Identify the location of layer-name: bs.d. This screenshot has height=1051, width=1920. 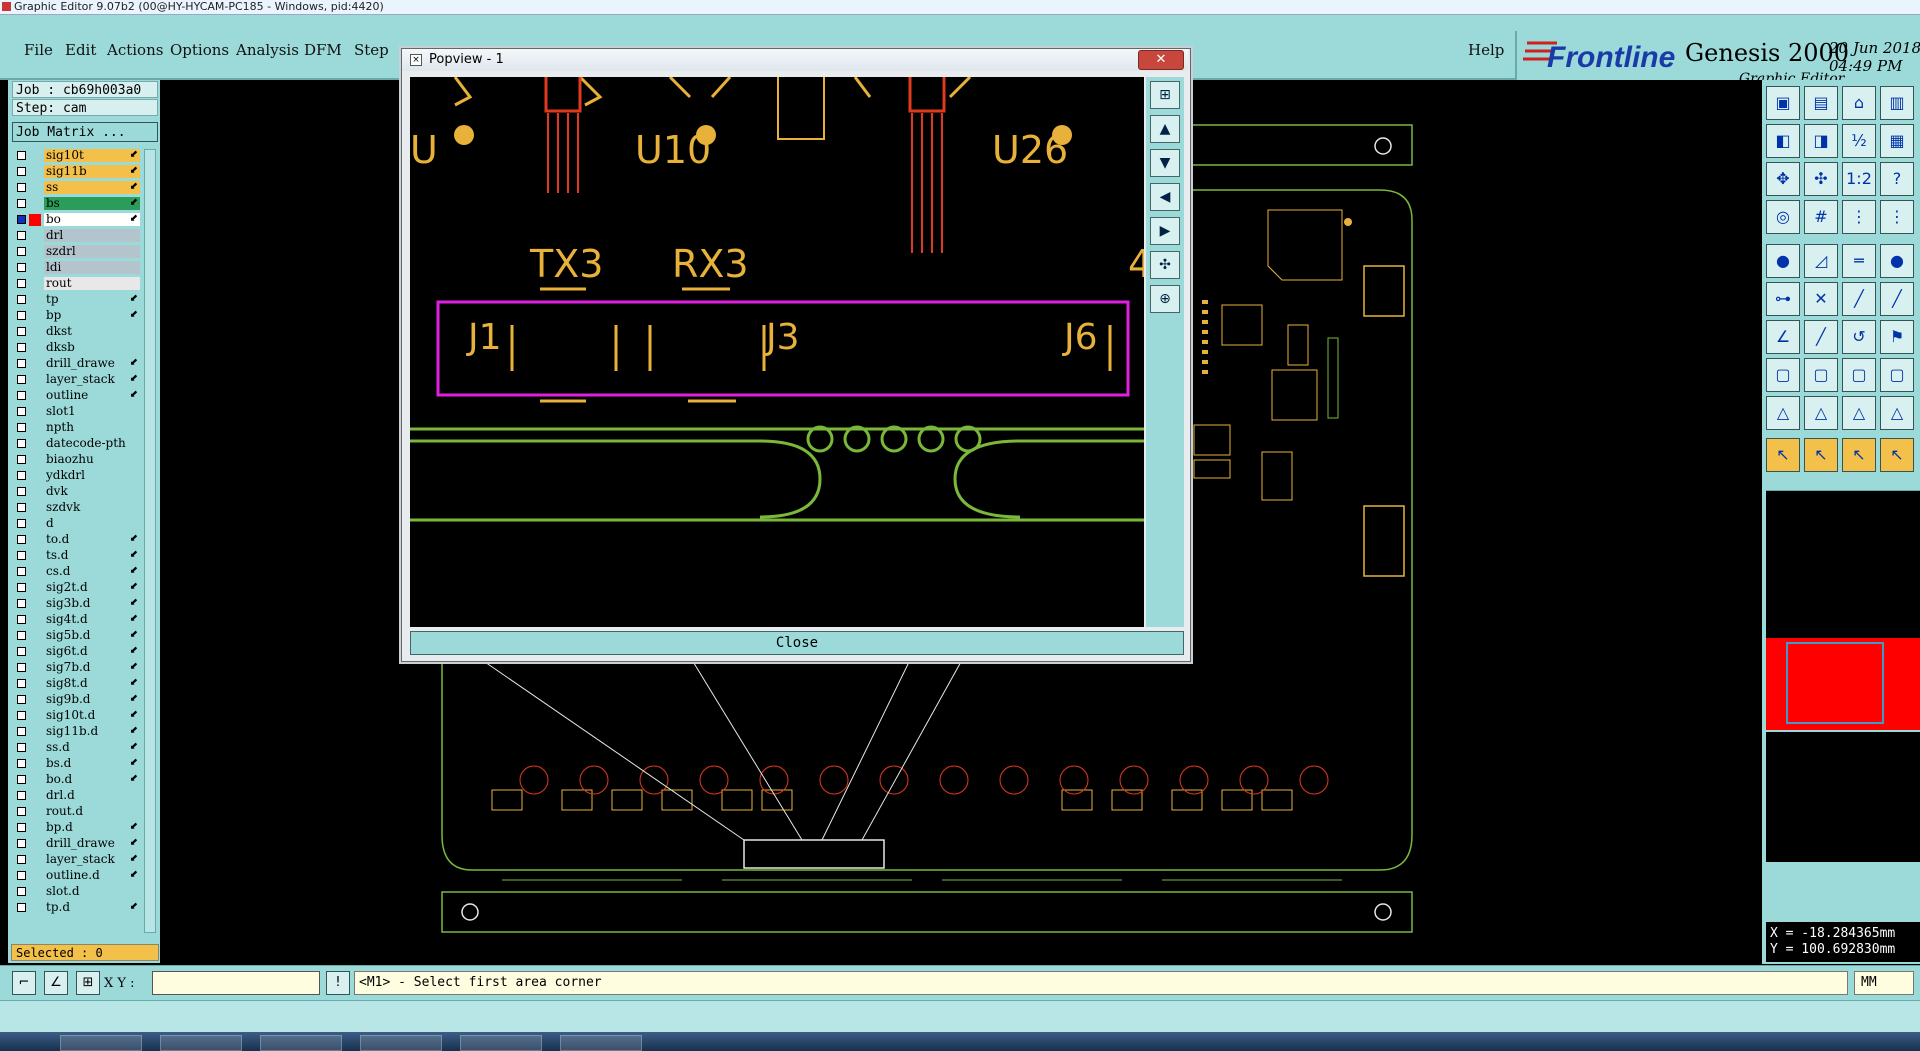
(92, 763).